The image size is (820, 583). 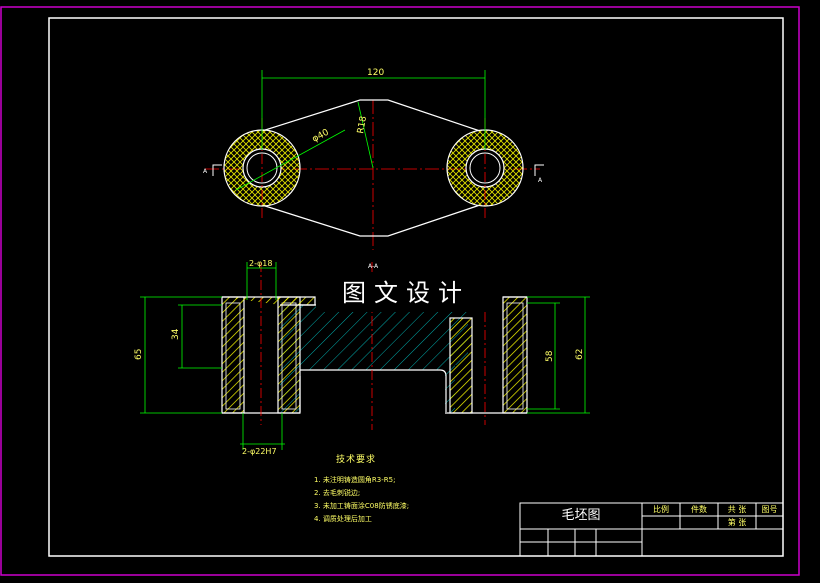 I want to click on watermark-text: 图文设计, so click(x=406, y=293).